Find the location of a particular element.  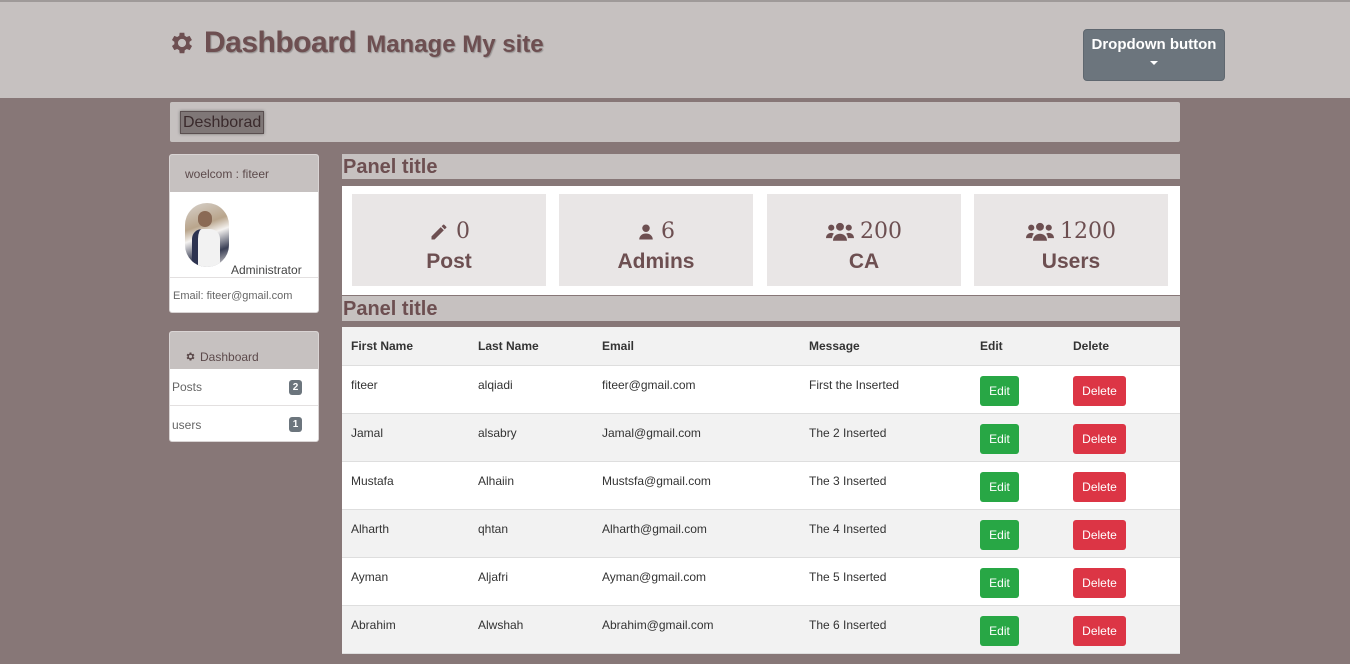

column-header: Message is located at coordinates (885, 346).